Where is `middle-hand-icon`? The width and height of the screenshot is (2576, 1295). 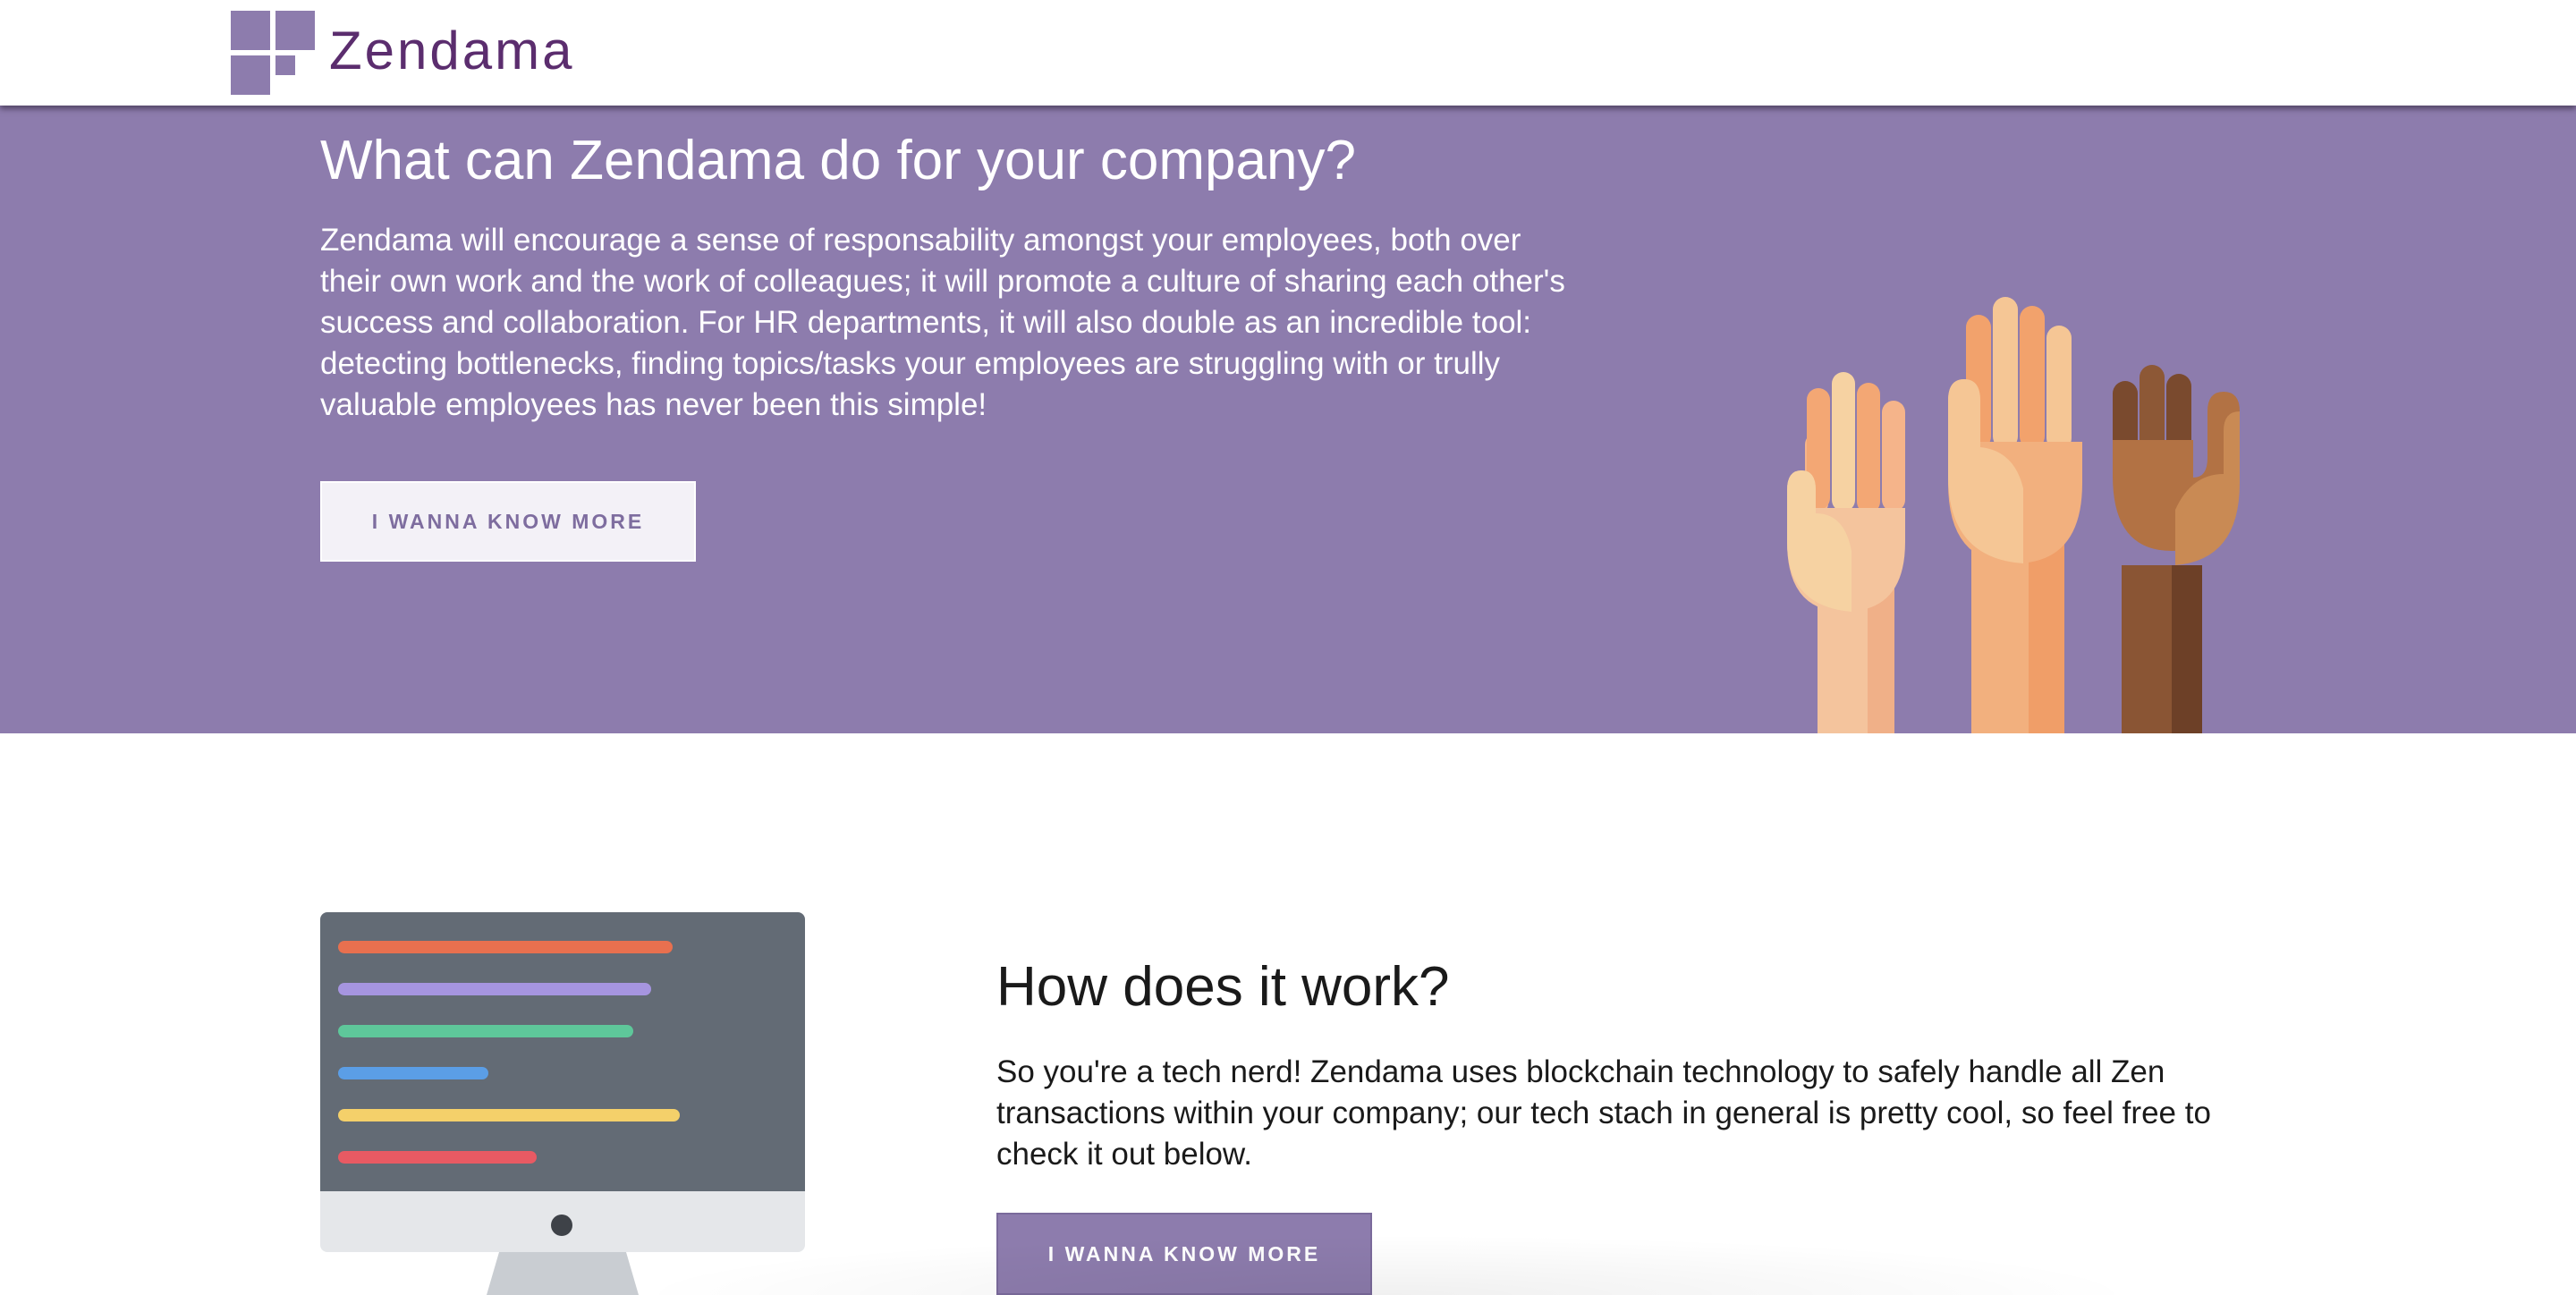
middle-hand-icon is located at coordinates (2015, 515).